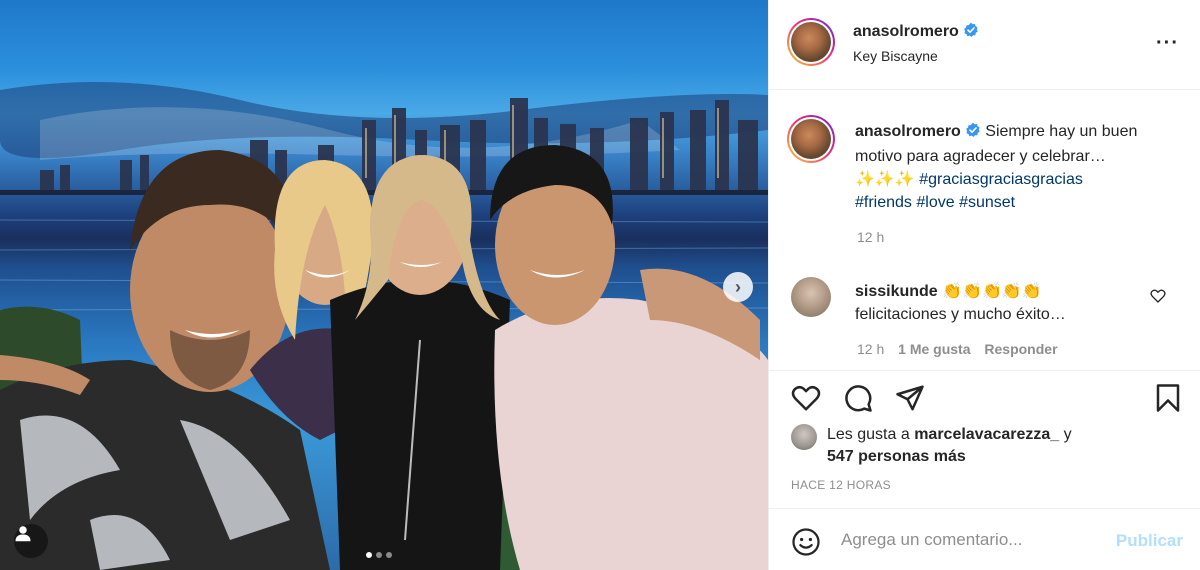 The image size is (1200, 570). Describe the element at coordinates (804, 437) in the screenshot. I see `liker-avatar` at that location.